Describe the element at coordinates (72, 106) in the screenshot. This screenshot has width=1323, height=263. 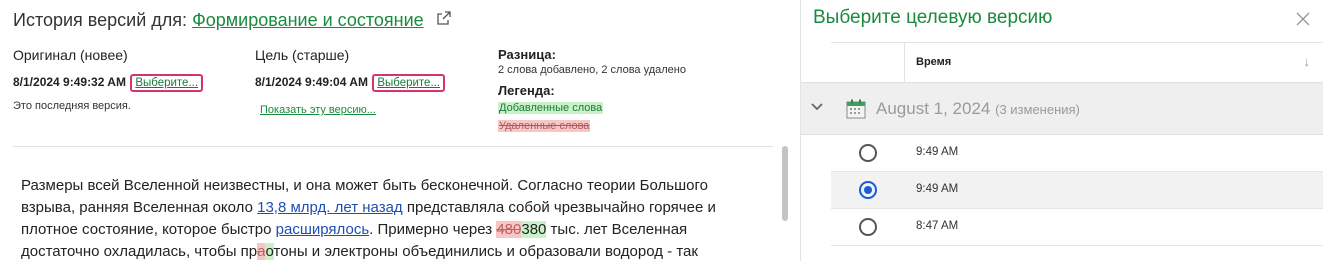
I see `original-note: Это последняя версия.` at that location.